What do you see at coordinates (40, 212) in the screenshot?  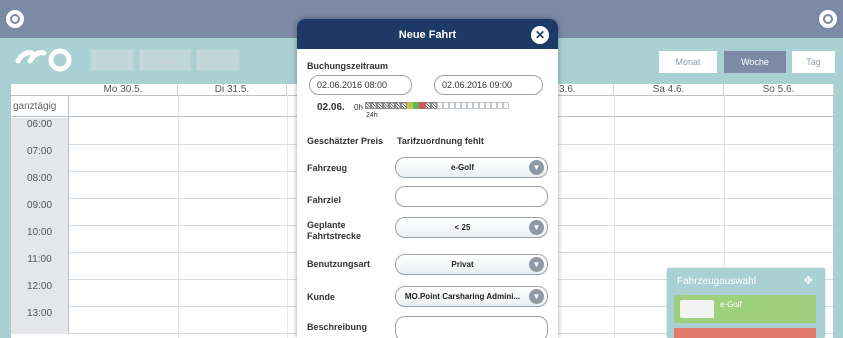 I see `hour-label: 09:00` at bounding box center [40, 212].